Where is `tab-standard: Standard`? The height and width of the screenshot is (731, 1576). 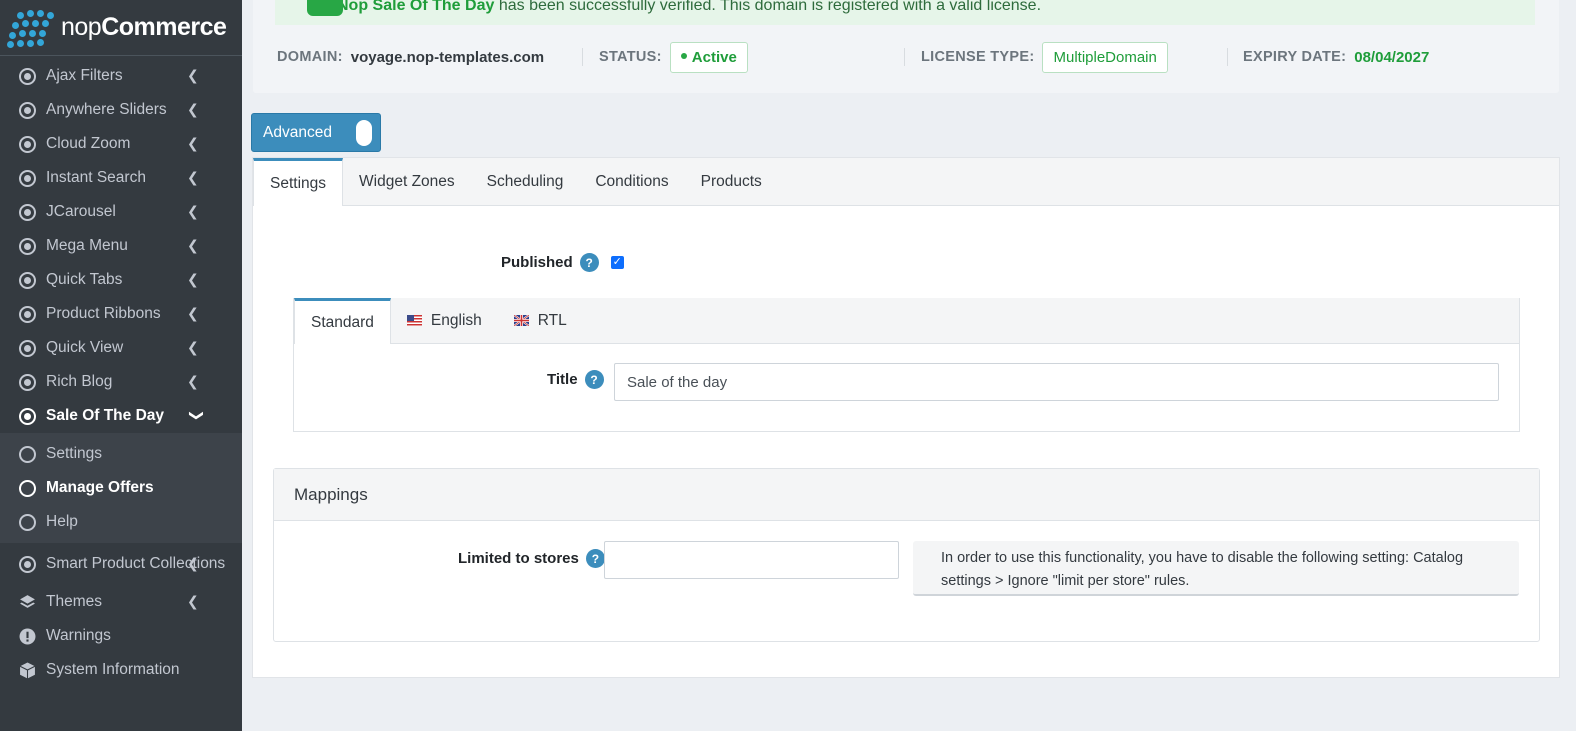
tab-standard: Standard is located at coordinates (342, 321).